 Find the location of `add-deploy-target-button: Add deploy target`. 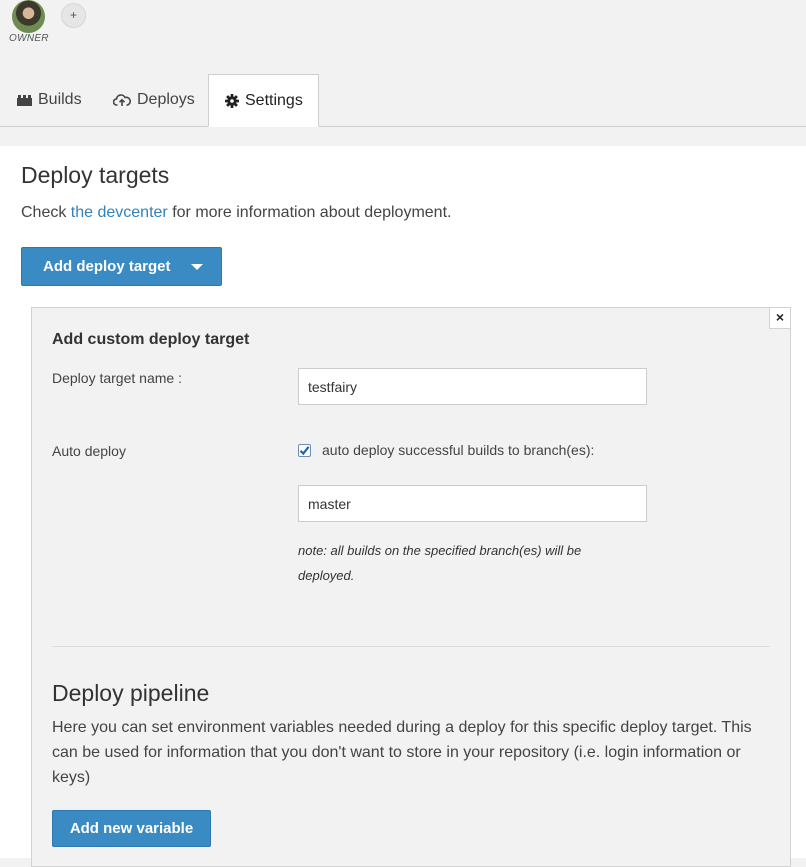

add-deploy-target-button: Add deploy target is located at coordinates (121, 266).